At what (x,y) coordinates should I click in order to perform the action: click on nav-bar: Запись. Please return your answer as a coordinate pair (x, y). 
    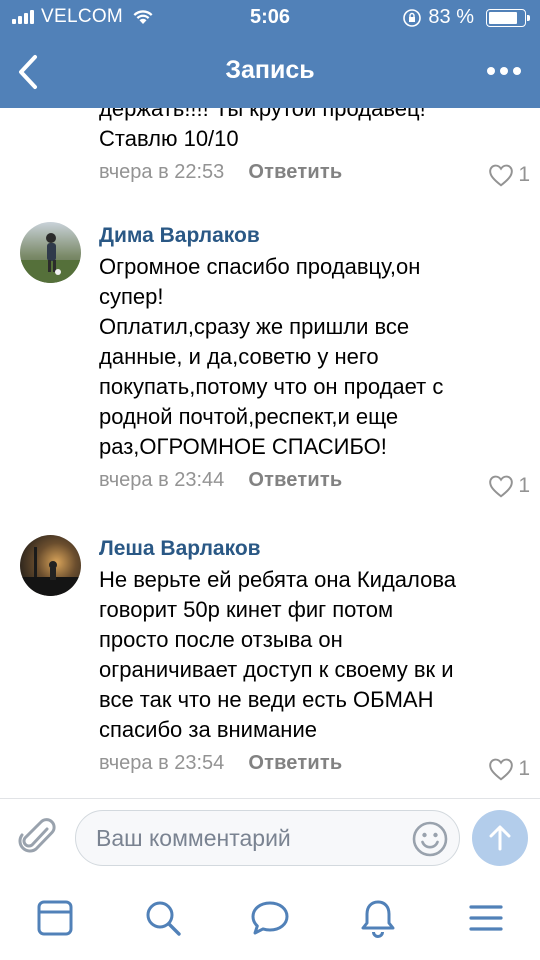
    Looking at the image, I should click on (270, 72).